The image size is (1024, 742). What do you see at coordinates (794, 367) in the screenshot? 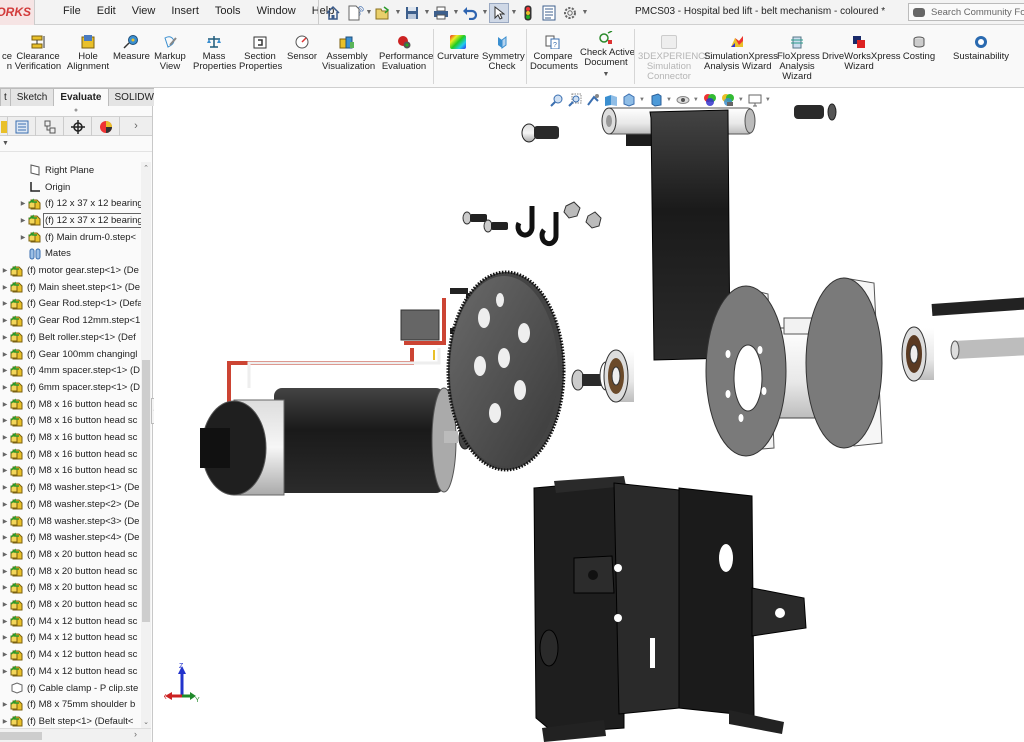
I see `main-drum` at bounding box center [794, 367].